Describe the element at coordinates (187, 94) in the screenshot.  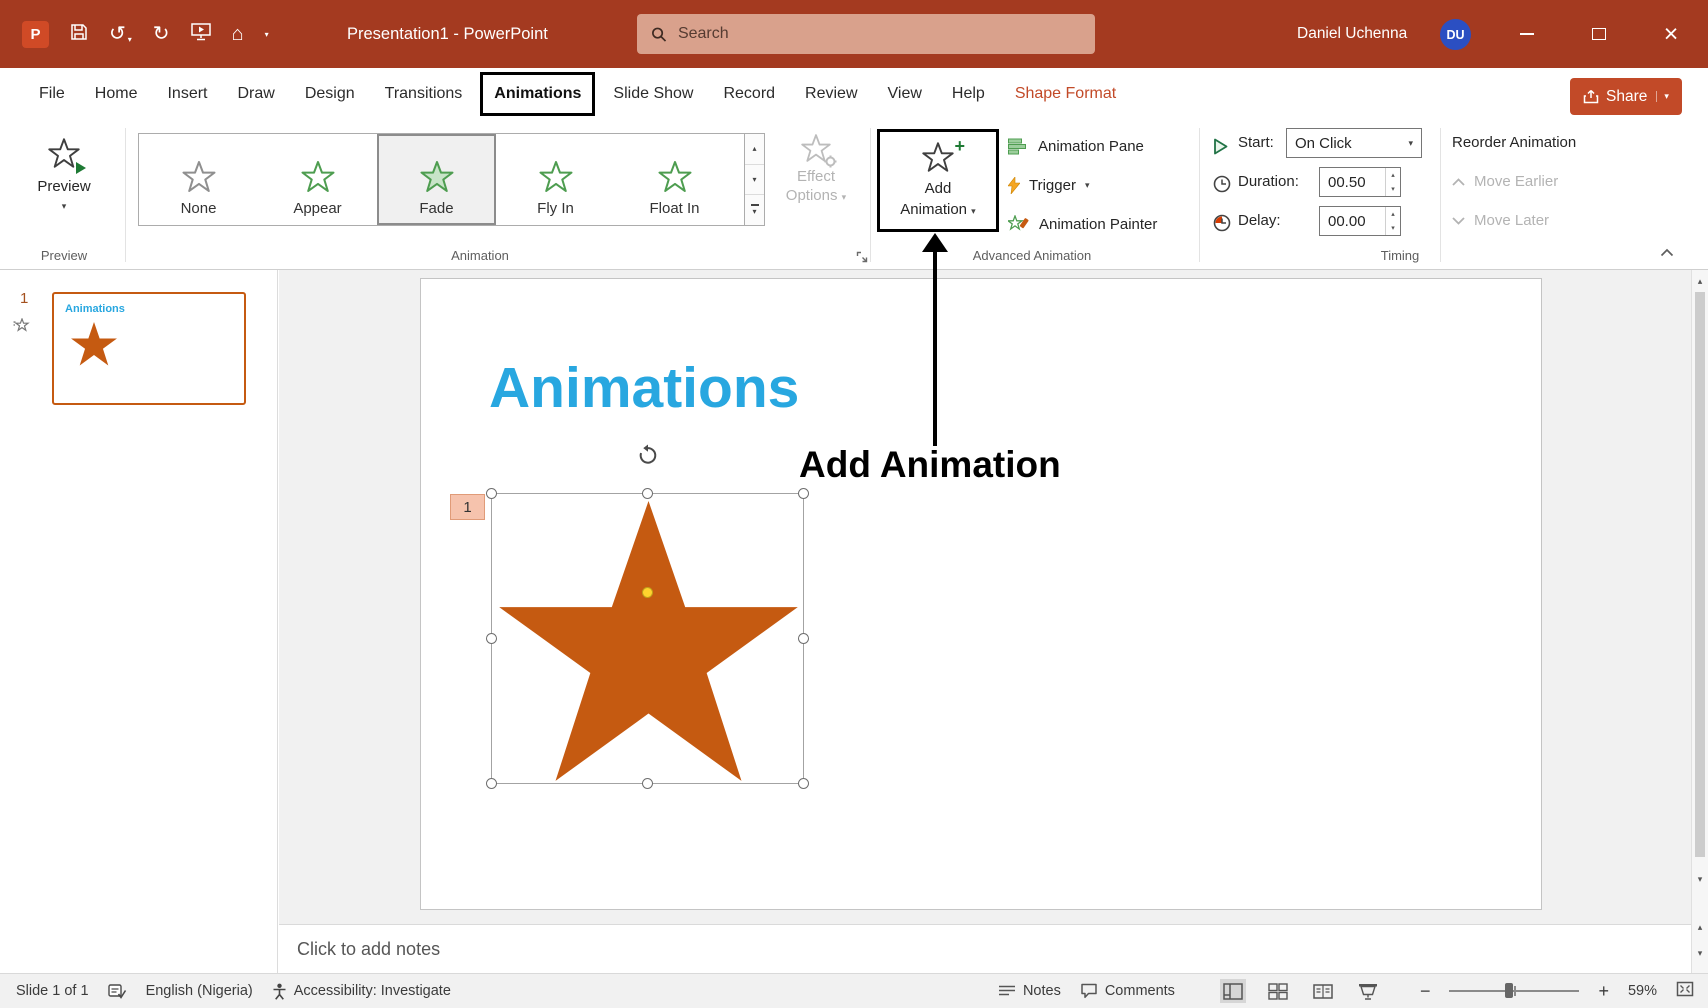
I see `tab-insert: Insert` at that location.